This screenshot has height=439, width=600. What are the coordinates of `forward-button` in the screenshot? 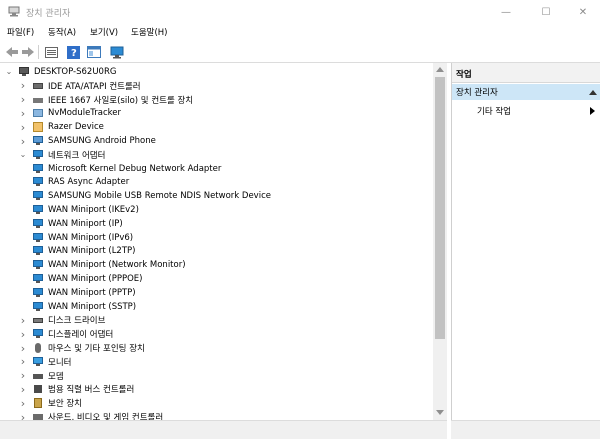 It's located at (28, 52).